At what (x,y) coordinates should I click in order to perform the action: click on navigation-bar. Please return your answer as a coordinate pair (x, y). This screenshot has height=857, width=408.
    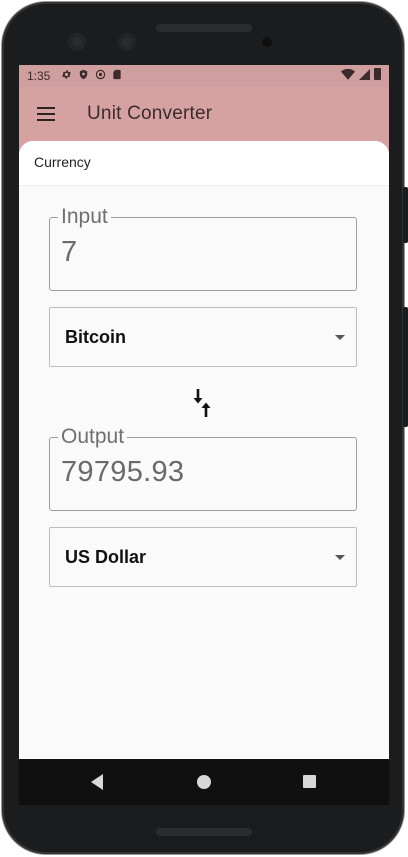
    Looking at the image, I should click on (204, 782).